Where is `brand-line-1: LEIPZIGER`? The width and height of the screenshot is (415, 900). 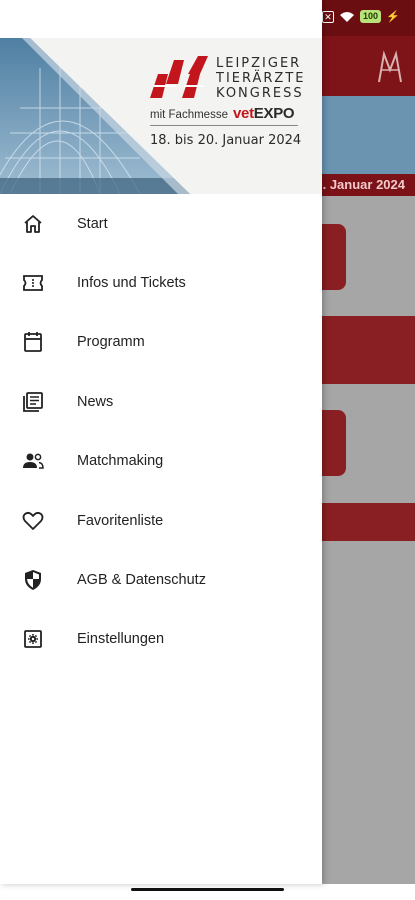 brand-line-1: LEIPZIGER is located at coordinates (259, 63).